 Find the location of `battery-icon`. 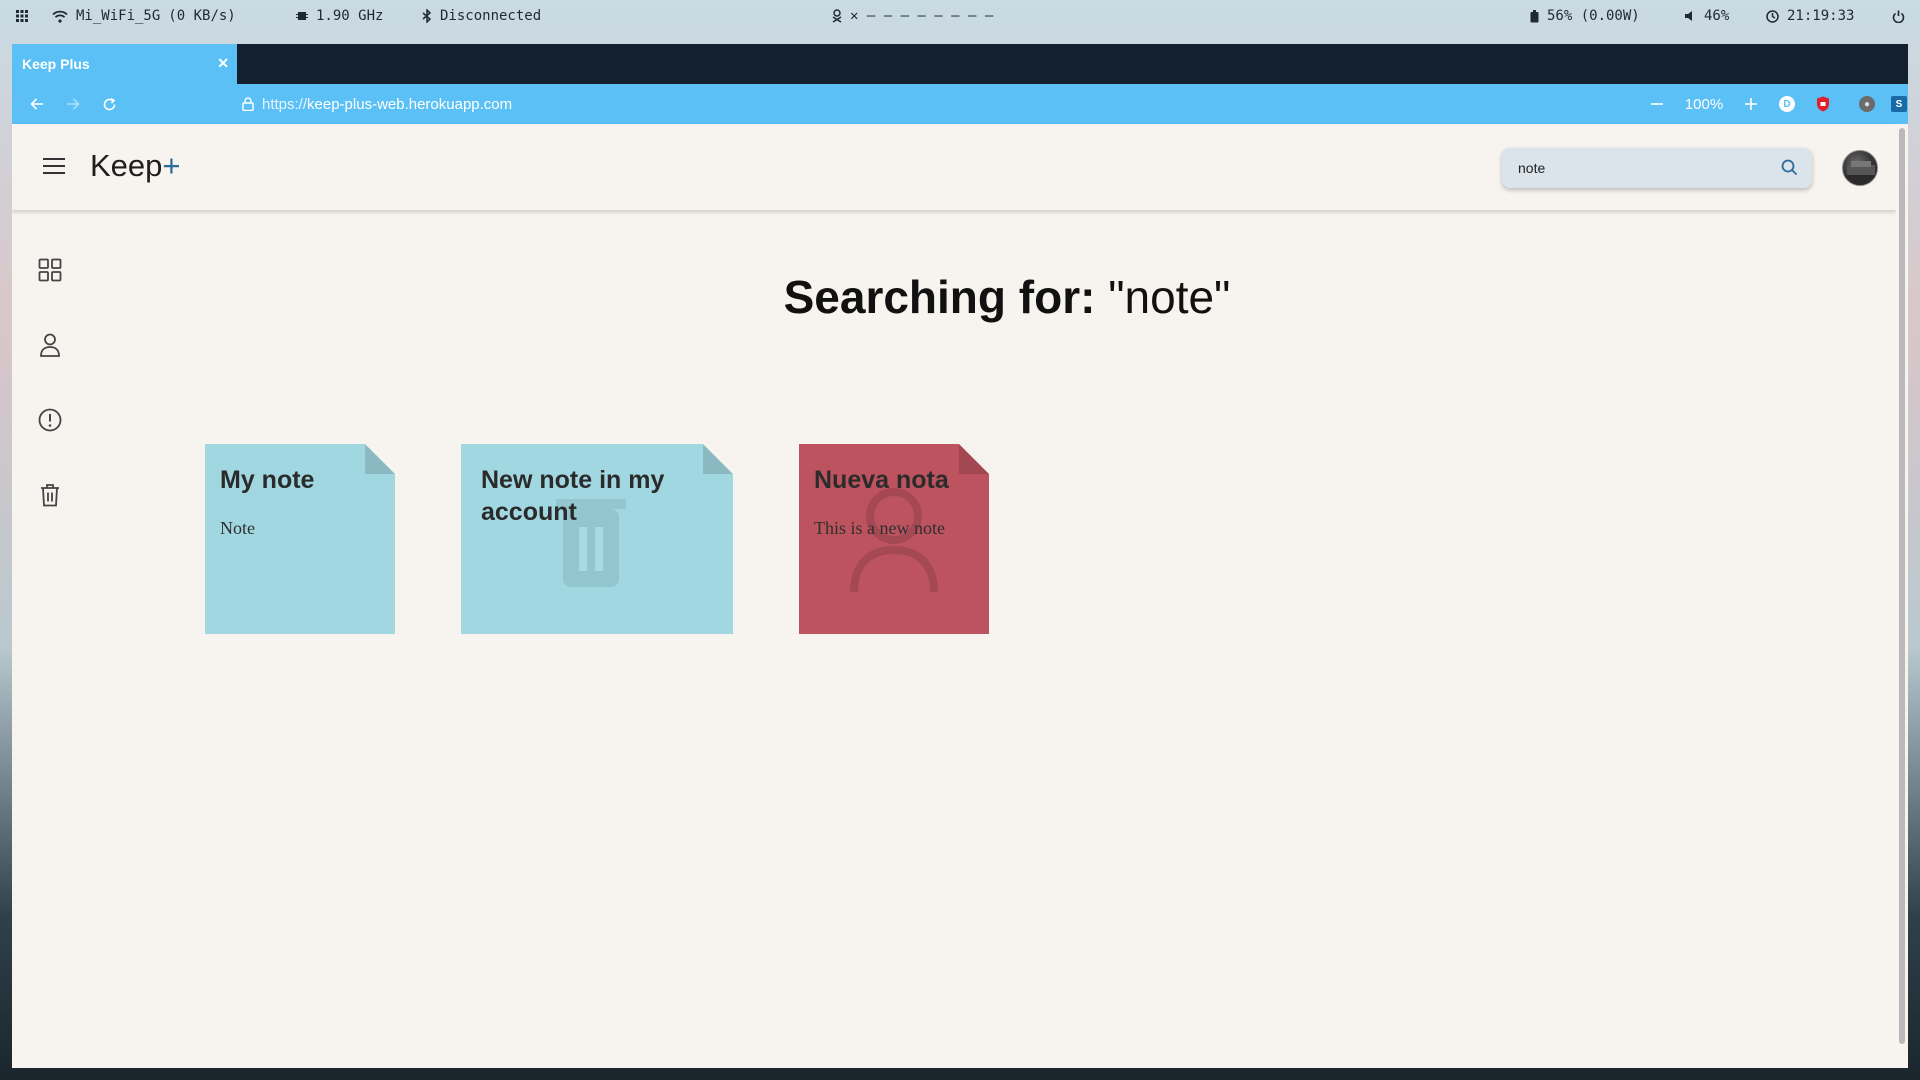

battery-icon is located at coordinates (1534, 15).